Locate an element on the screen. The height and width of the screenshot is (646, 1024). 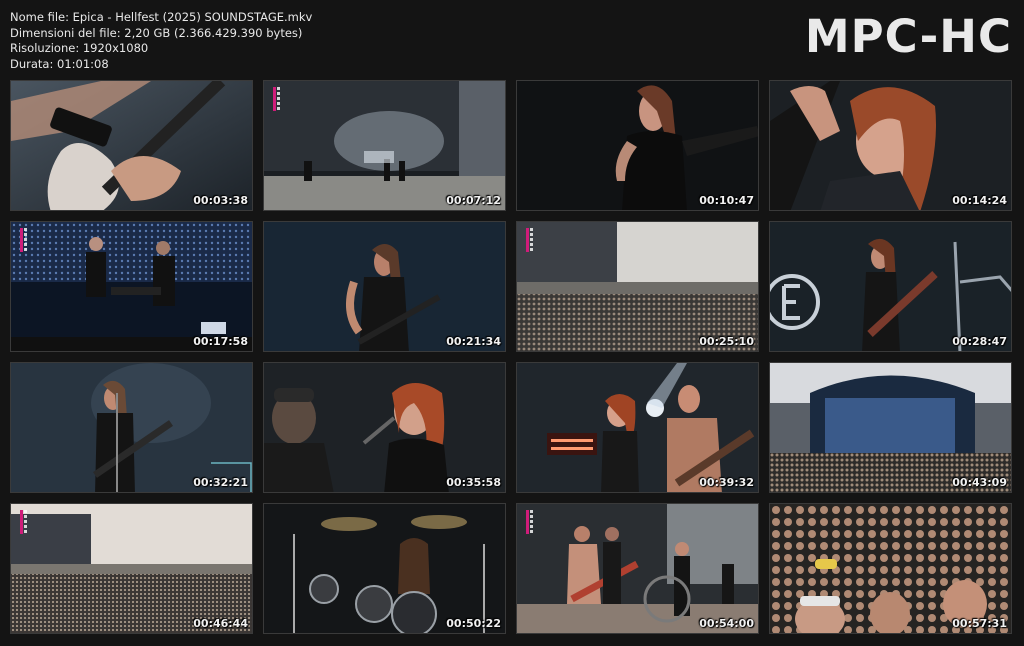
thumbnail-7-image is located at coordinates (637, 286).